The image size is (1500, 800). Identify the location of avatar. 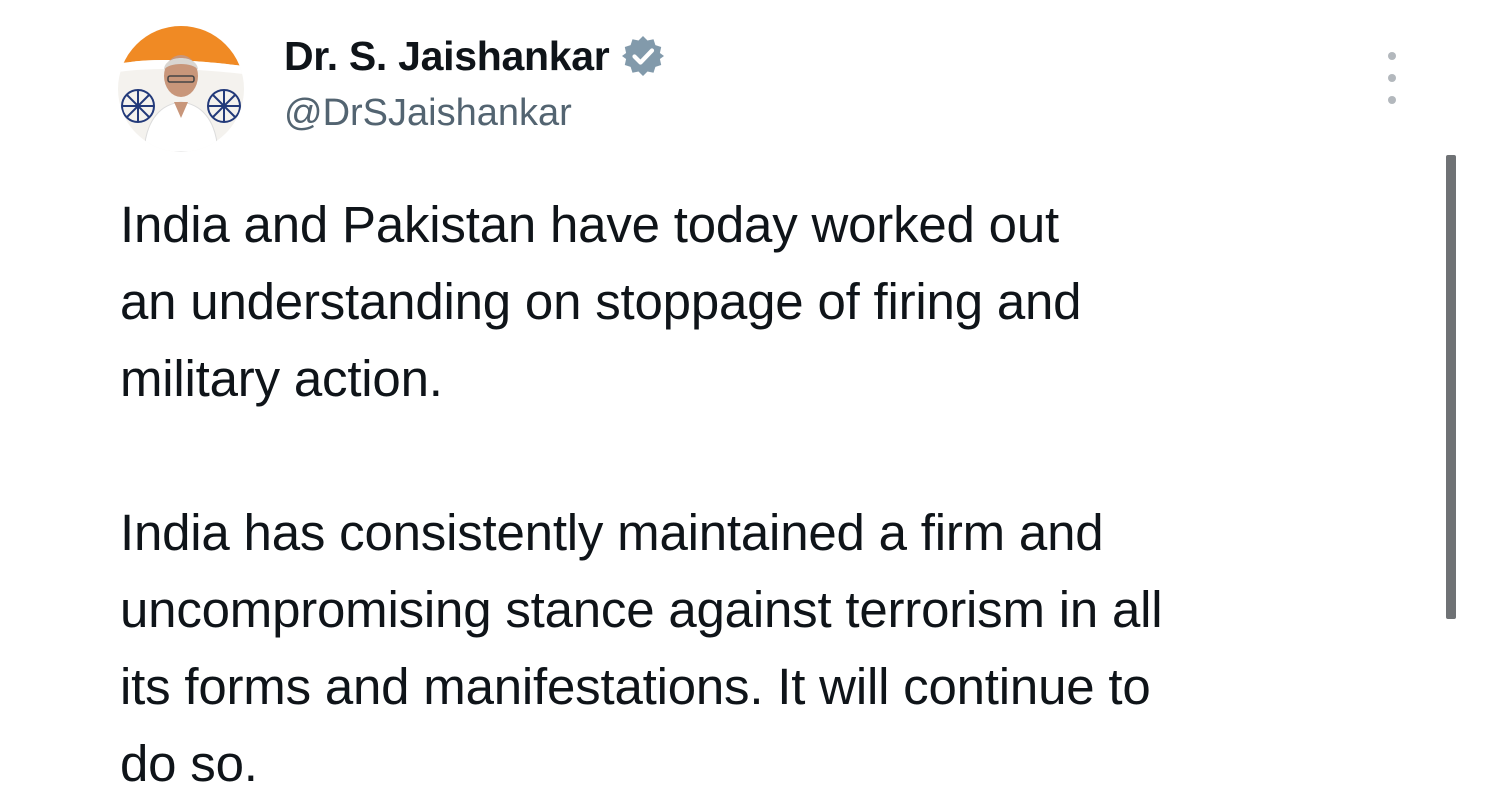
(181, 89).